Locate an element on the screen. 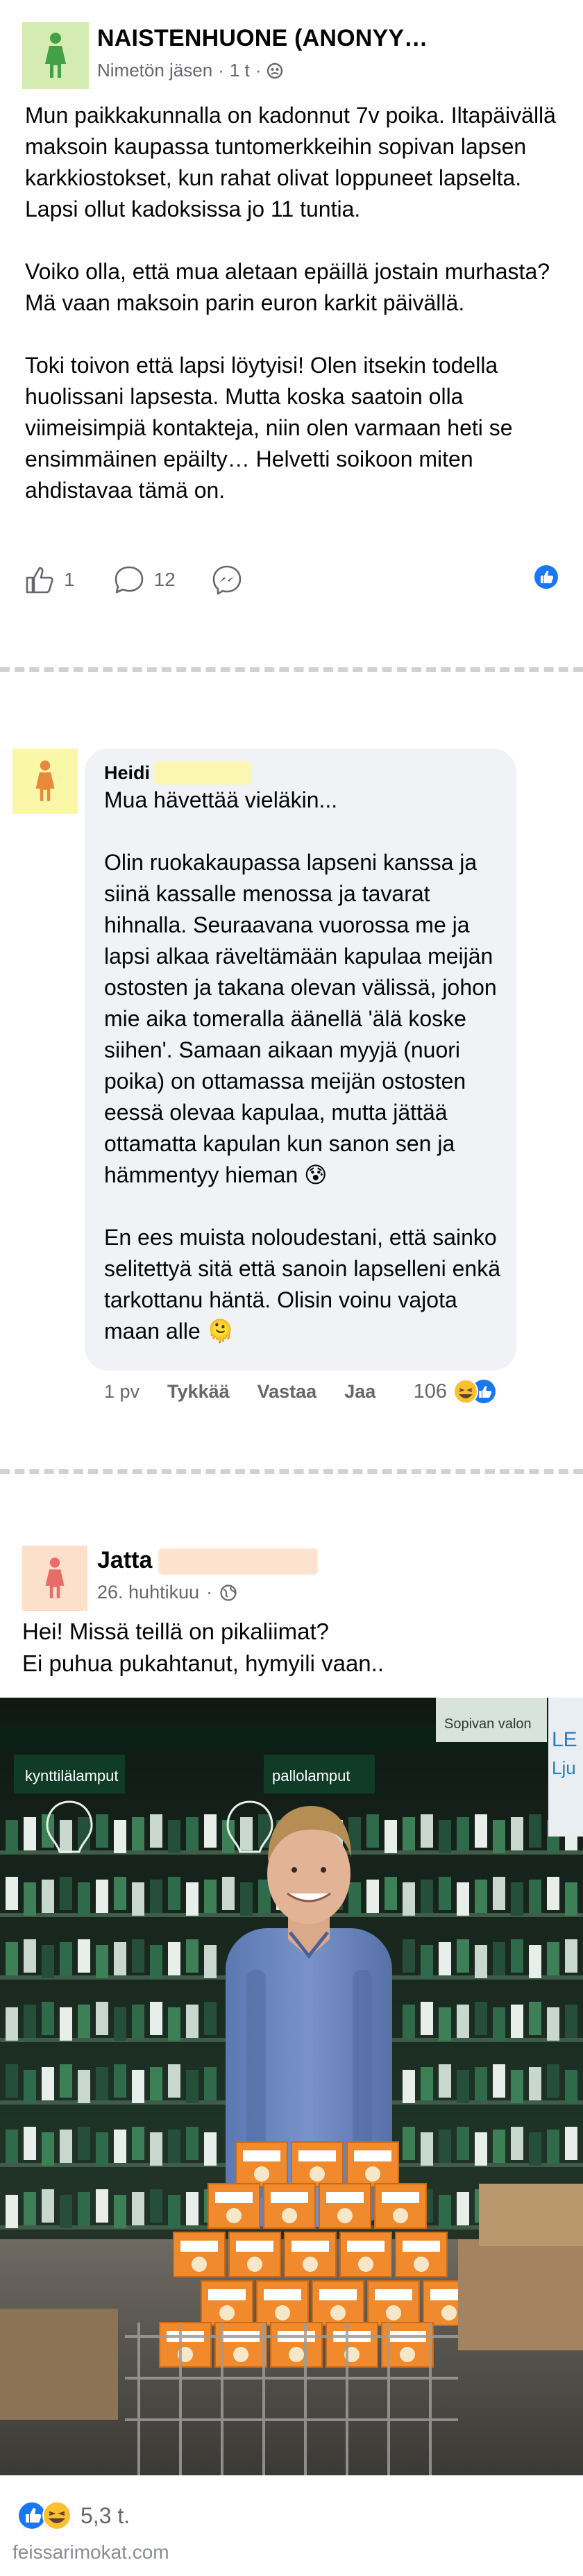 The height and width of the screenshot is (2576, 583). avatar-commenter is located at coordinates (45, 781).